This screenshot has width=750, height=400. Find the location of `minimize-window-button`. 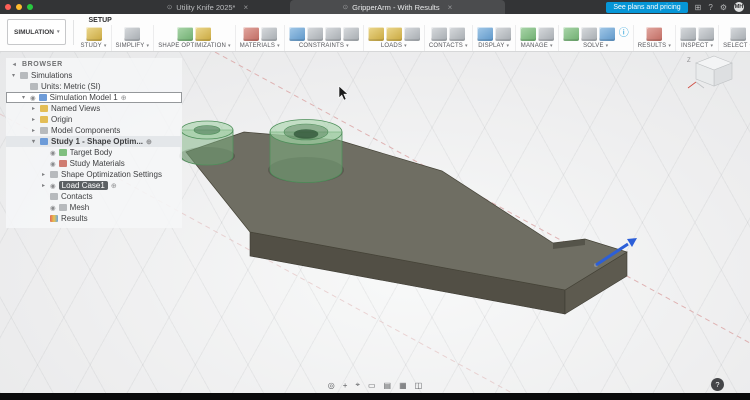

minimize-window-button is located at coordinates (19, 7).